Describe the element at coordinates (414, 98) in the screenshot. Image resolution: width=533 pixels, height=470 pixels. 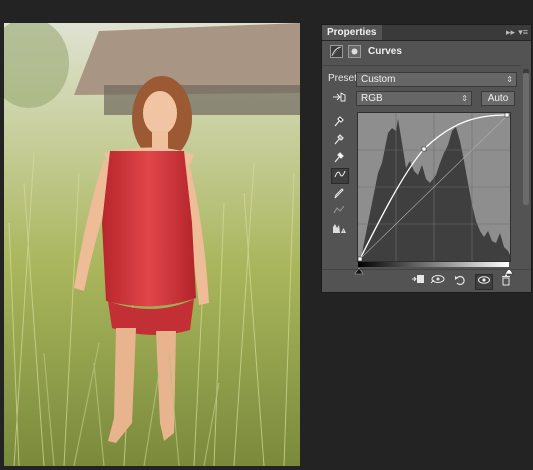
I see `channel-dropdown: RGB ⇕` at that location.